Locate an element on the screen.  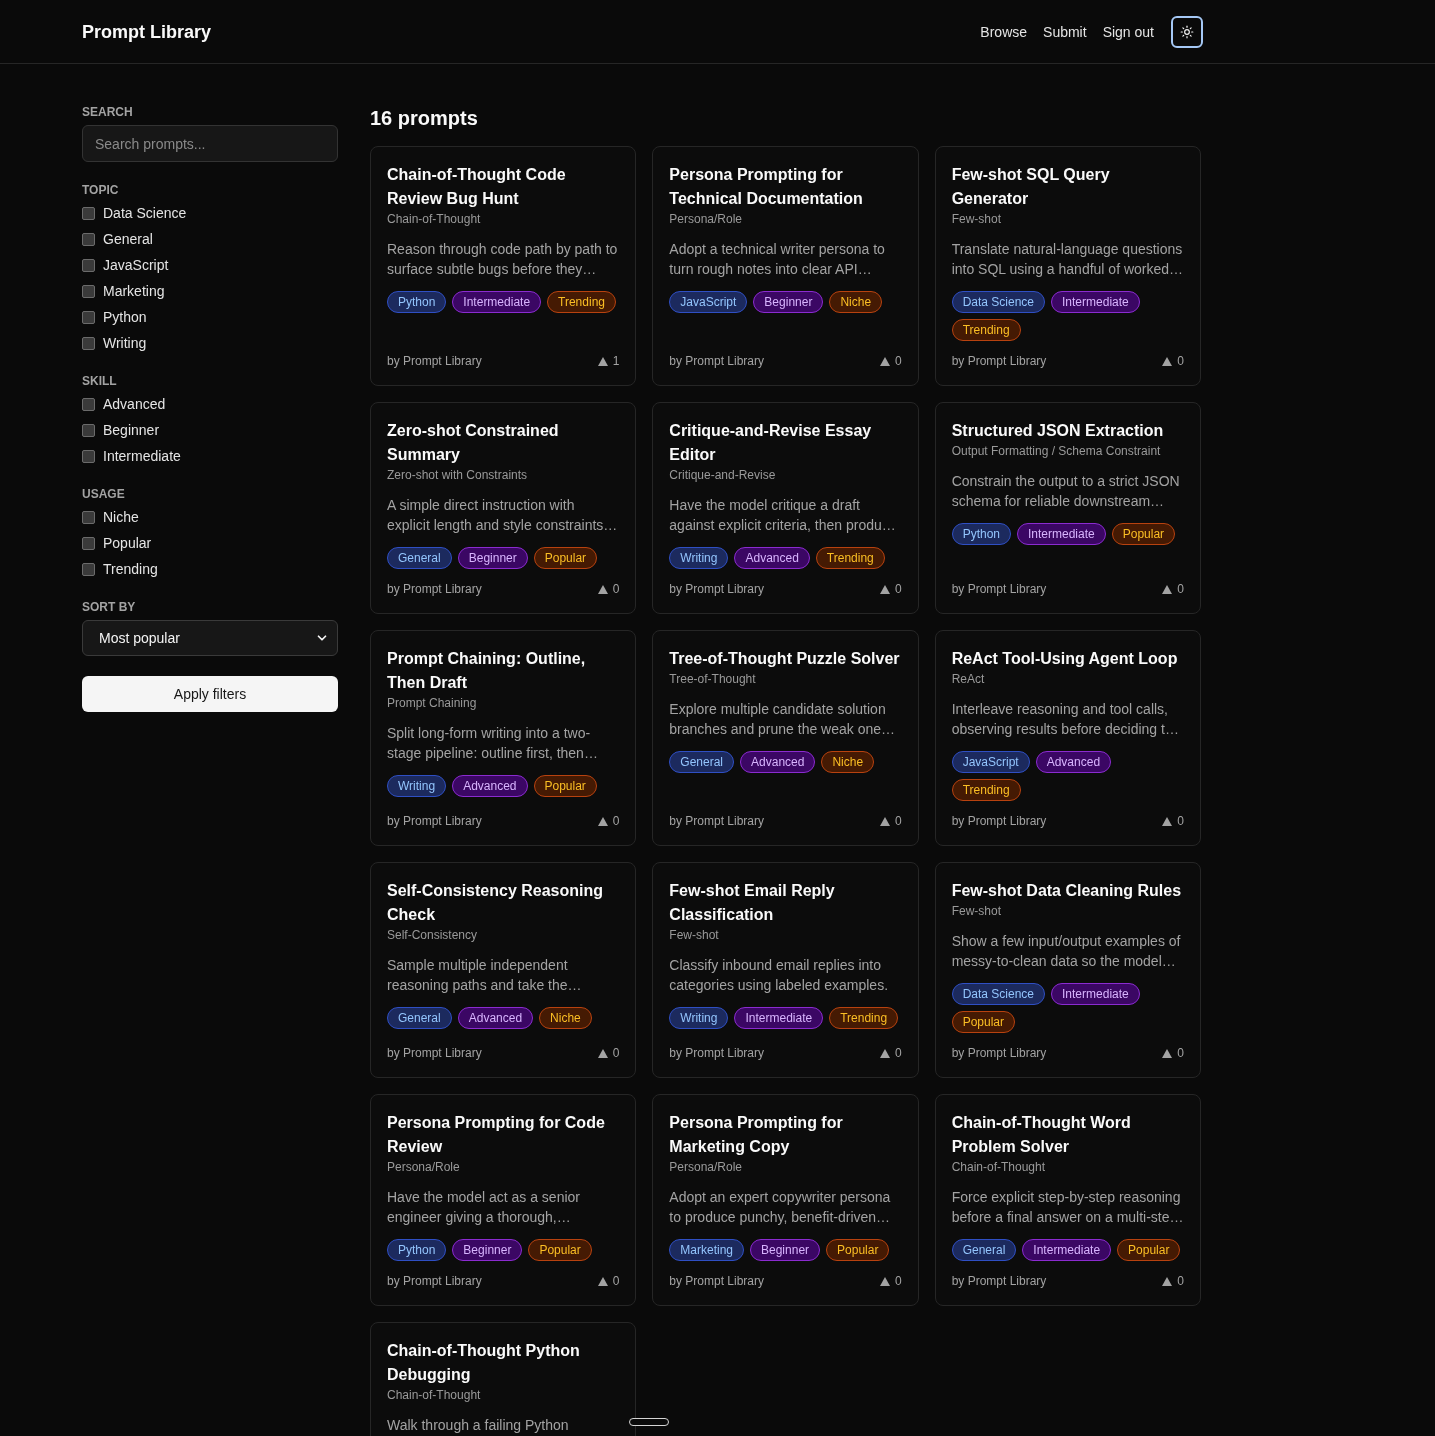
theme-toggle-button is located at coordinates (1187, 31).